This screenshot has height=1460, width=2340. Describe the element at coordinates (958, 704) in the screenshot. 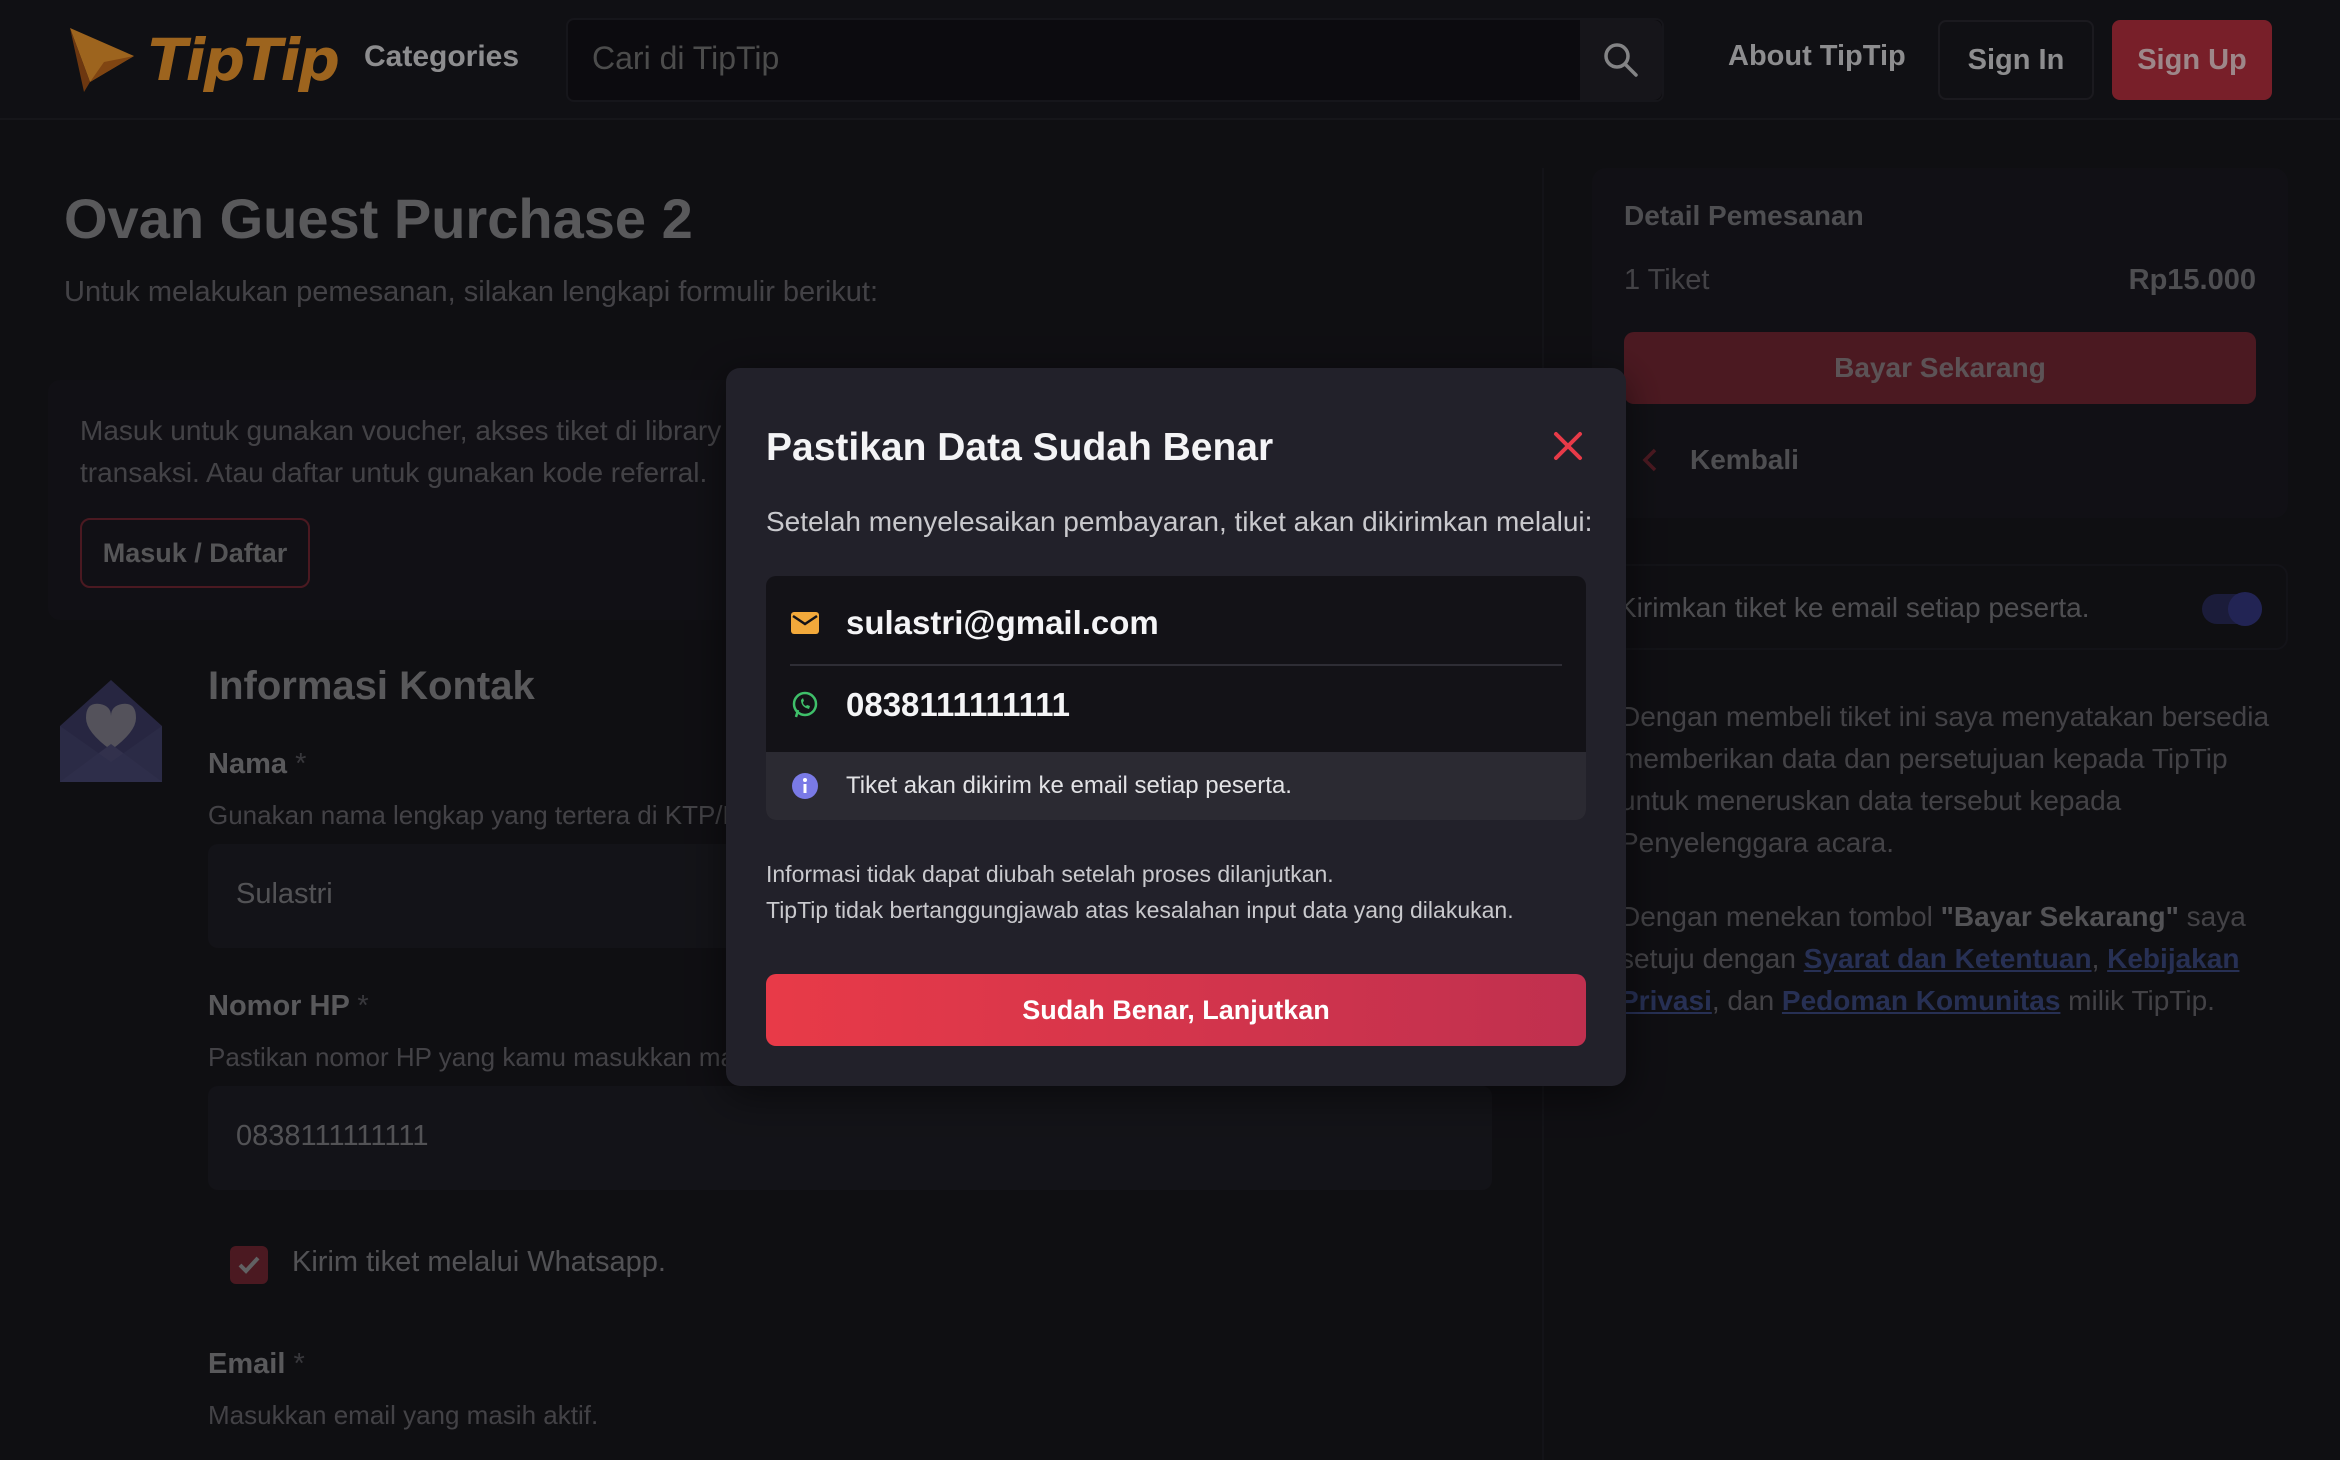

I see `delivery-phone: 0838111111111` at that location.